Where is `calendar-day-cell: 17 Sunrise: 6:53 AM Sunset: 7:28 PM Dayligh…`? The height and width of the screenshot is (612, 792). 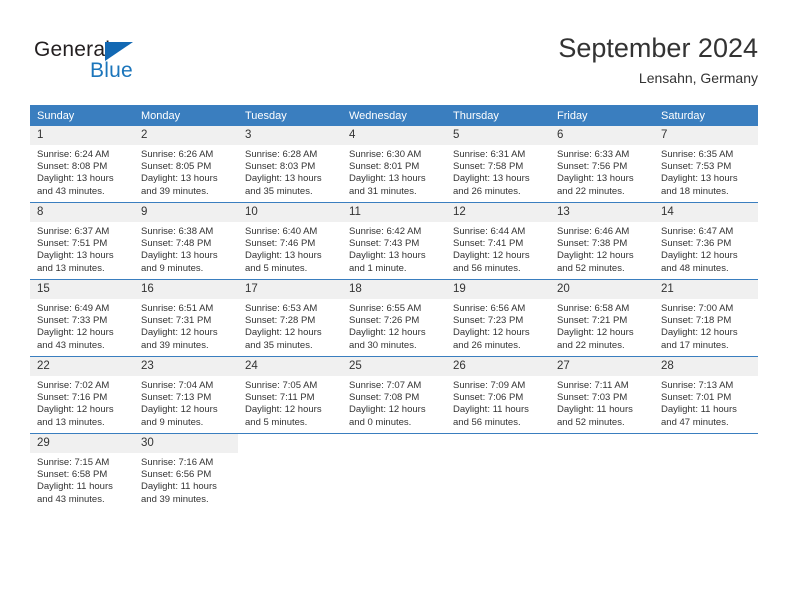
calendar-day-cell: 17 Sunrise: 6:53 AM Sunset: 7:28 PM Dayligh… is located at coordinates (290, 318).